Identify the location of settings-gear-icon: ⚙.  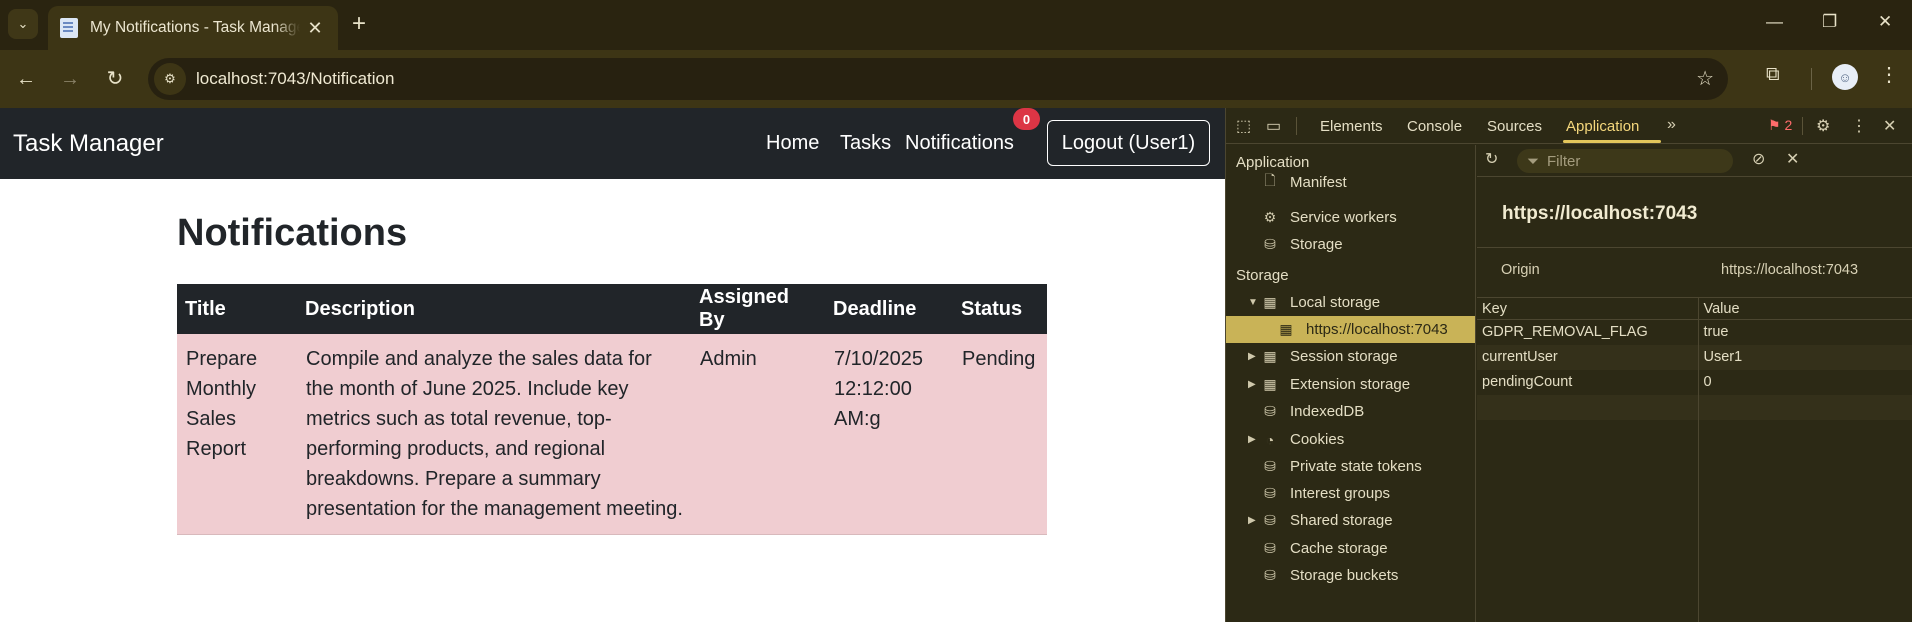
(1823, 126).